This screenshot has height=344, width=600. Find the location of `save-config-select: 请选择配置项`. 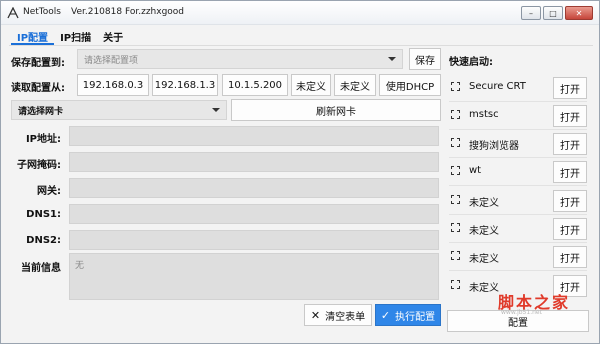

save-config-select: 请选择配置项 is located at coordinates (240, 59).